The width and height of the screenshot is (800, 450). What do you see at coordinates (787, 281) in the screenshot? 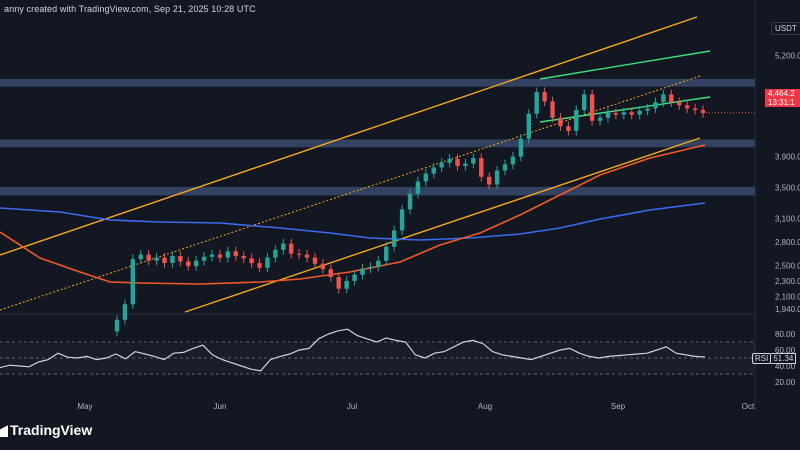
I see `price-tick-label: 2,300.0` at bounding box center [787, 281].